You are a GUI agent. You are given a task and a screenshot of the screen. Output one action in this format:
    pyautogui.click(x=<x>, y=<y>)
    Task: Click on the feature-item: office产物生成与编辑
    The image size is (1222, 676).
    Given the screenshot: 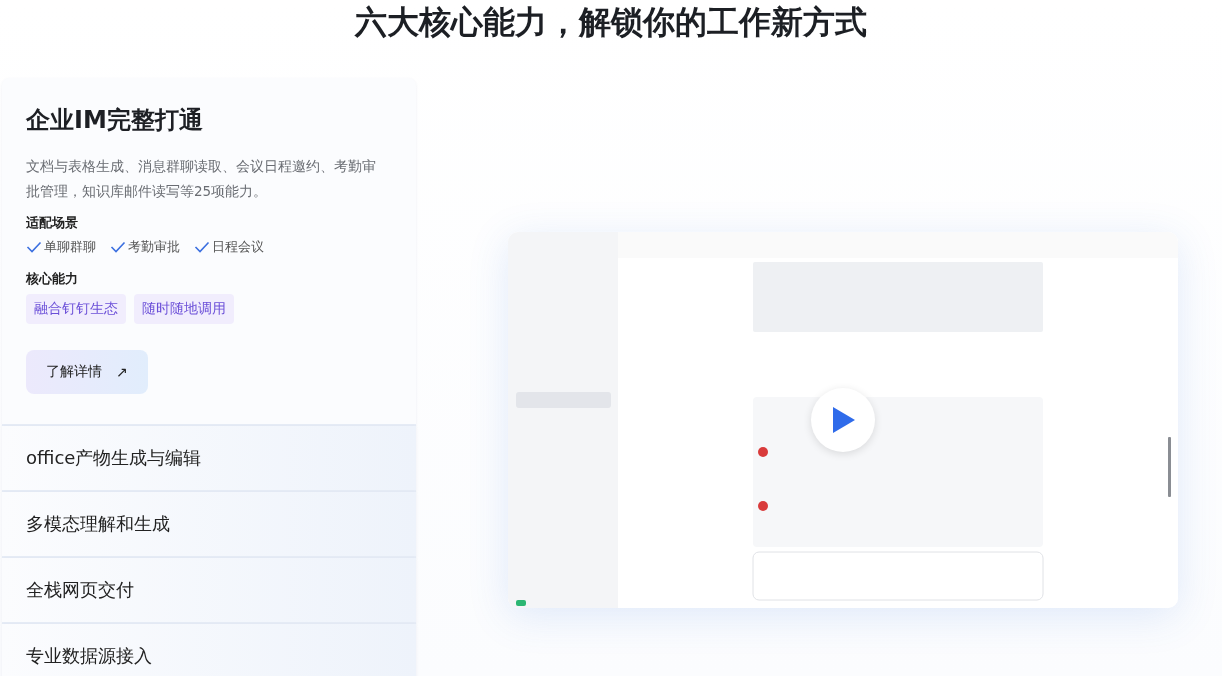 What is the action you would take?
    pyautogui.click(x=209, y=459)
    